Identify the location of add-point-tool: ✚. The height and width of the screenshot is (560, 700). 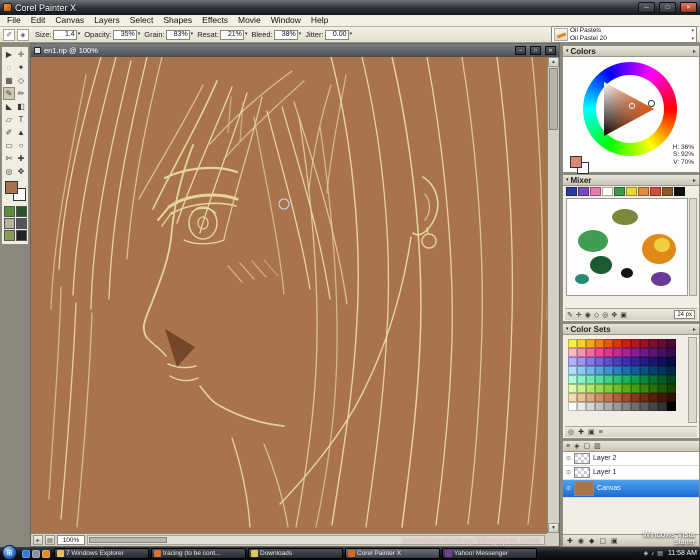
(21, 158).